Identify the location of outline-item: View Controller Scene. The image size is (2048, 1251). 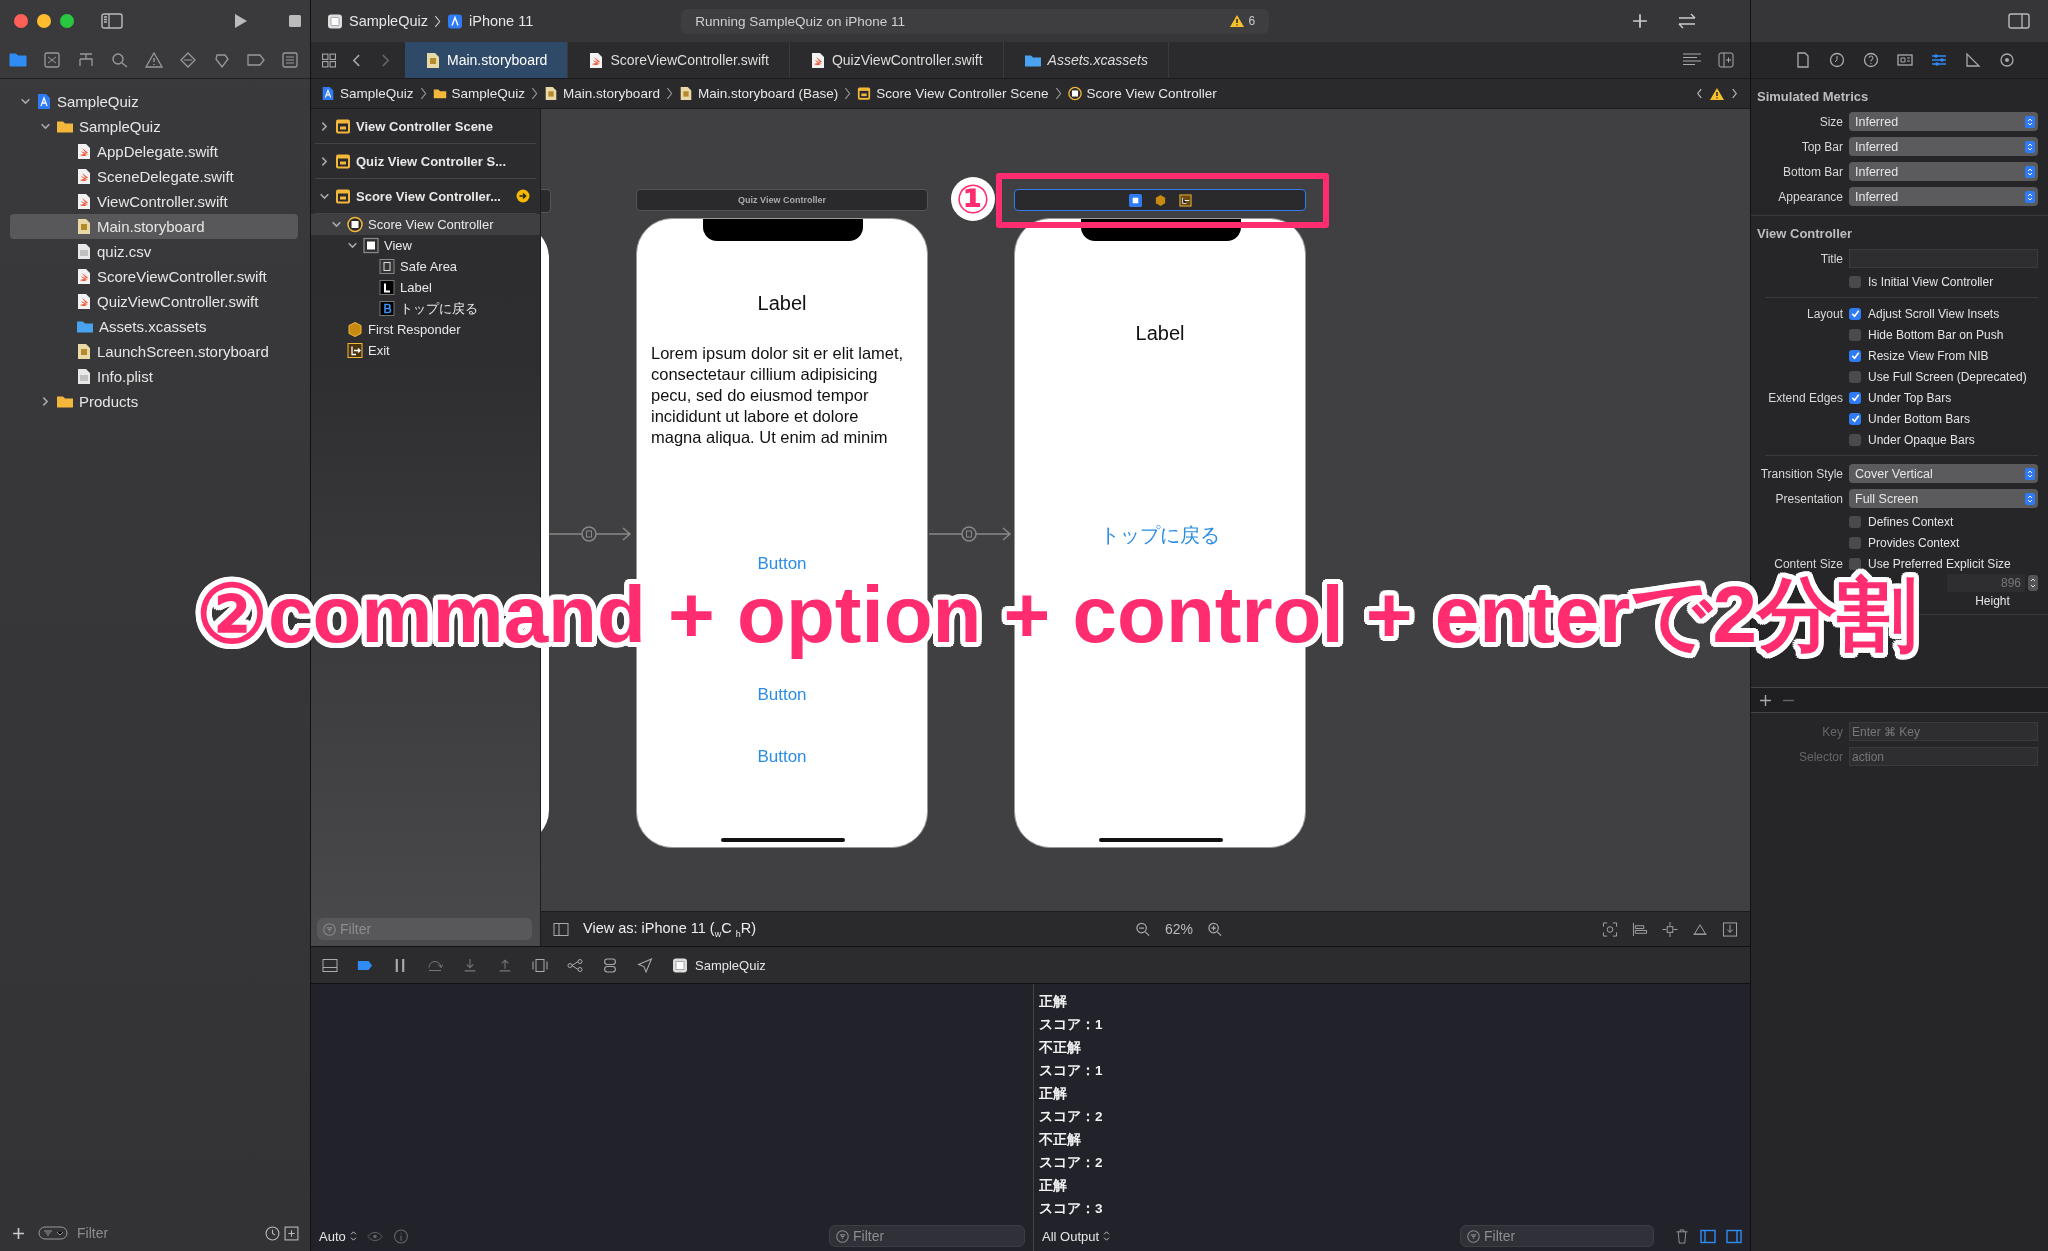
(425, 126).